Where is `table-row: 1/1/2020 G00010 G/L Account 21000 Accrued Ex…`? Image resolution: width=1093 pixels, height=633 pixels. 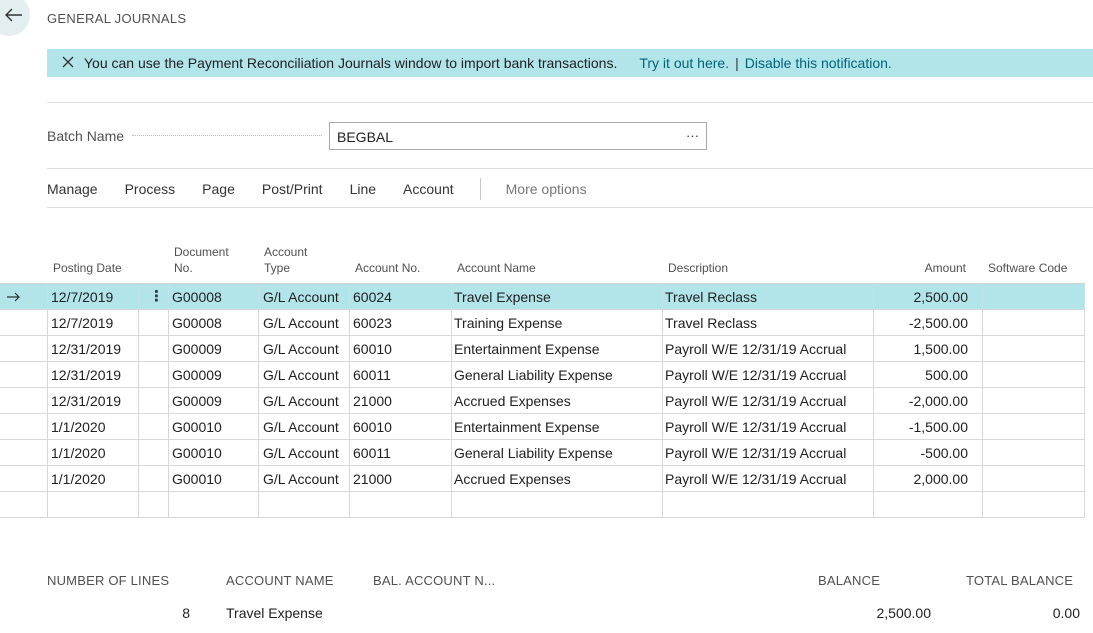 table-row: 1/1/2020 G00010 G/L Account 21000 Accrued Ex… is located at coordinates (542, 479).